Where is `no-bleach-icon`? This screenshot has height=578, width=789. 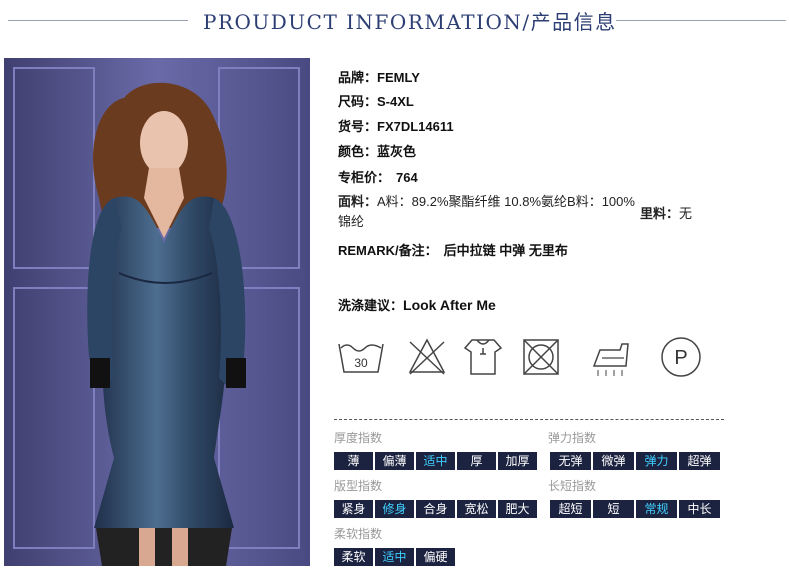 no-bleach-icon is located at coordinates (427, 359).